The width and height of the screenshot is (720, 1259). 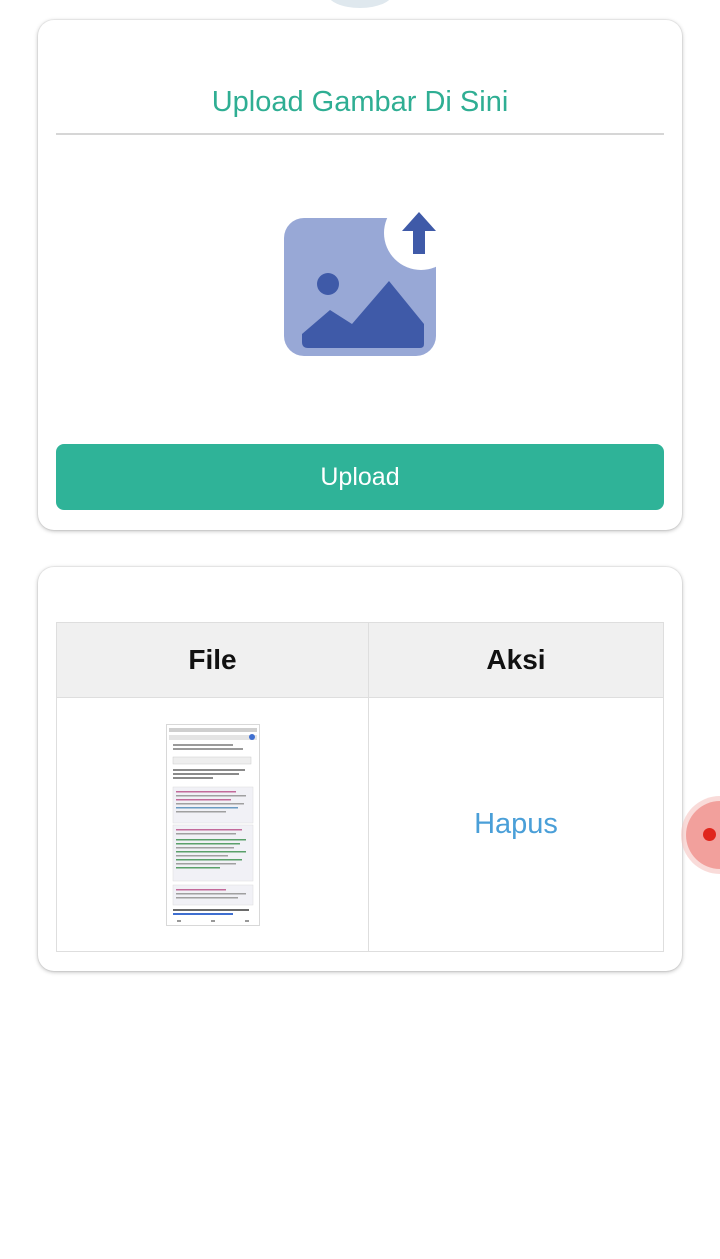 What do you see at coordinates (360, 477) in the screenshot?
I see `upload-button: Upload` at bounding box center [360, 477].